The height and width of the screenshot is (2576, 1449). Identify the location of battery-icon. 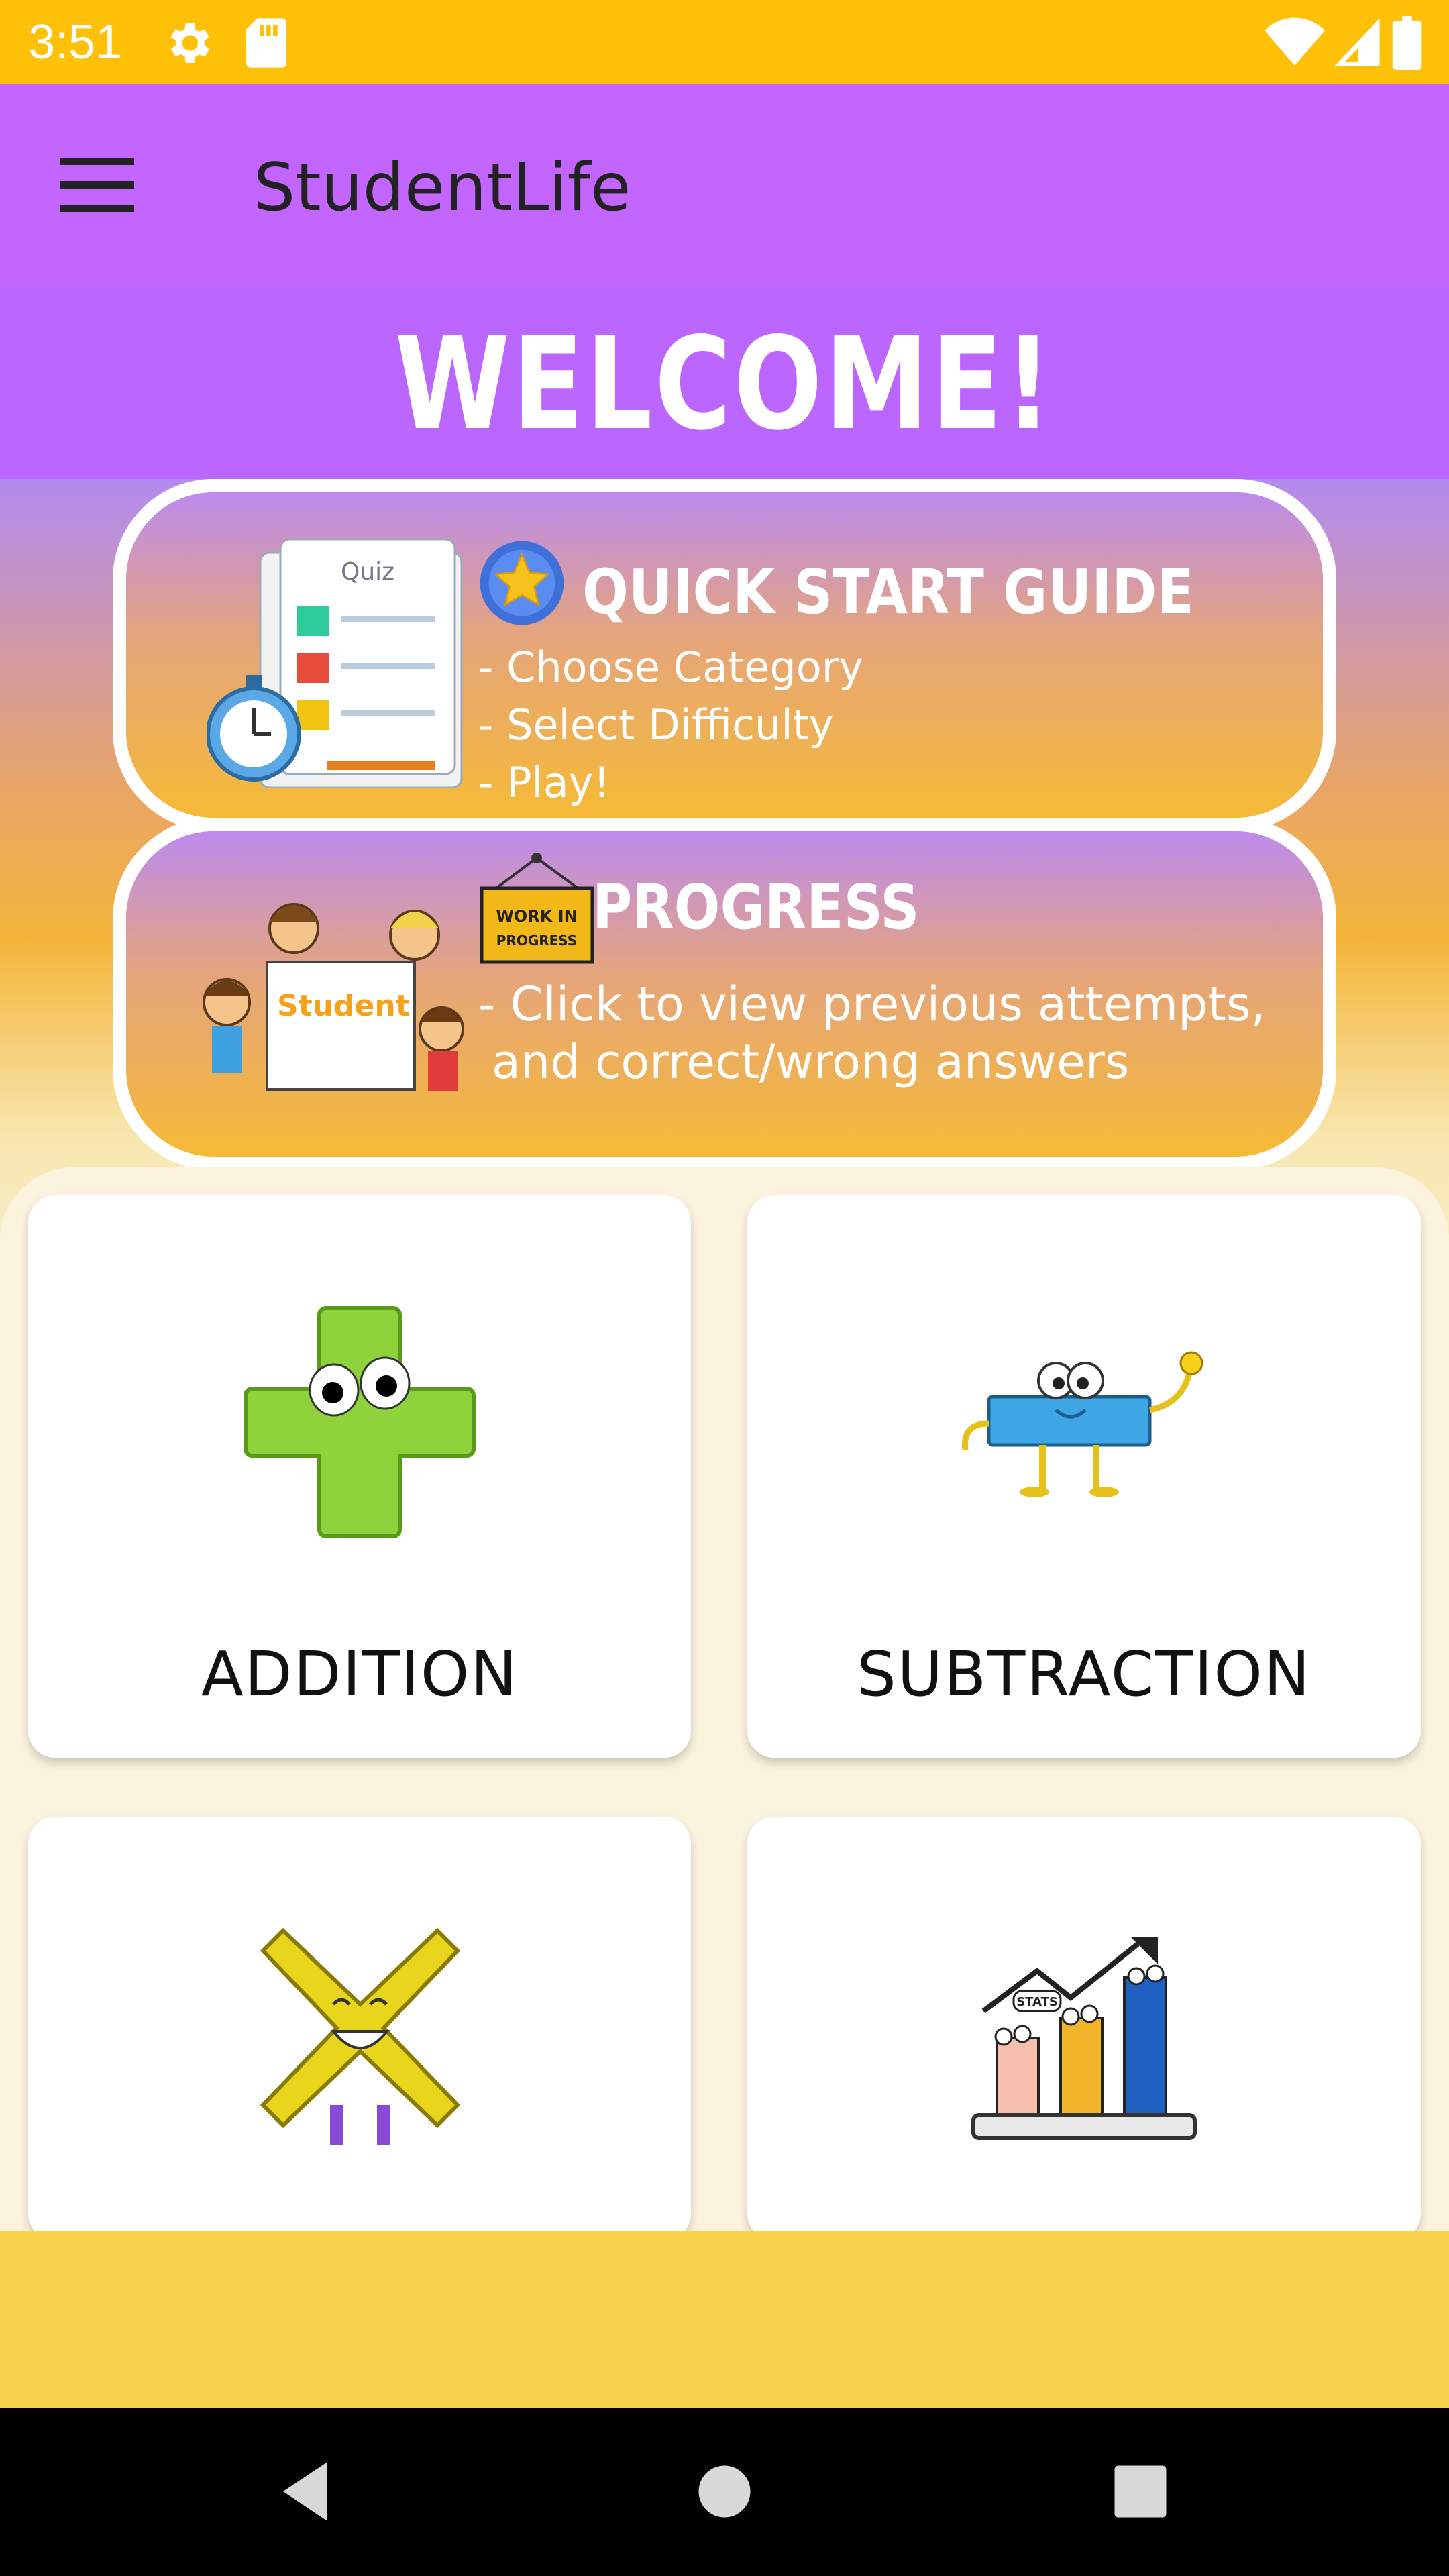
(1407, 43).